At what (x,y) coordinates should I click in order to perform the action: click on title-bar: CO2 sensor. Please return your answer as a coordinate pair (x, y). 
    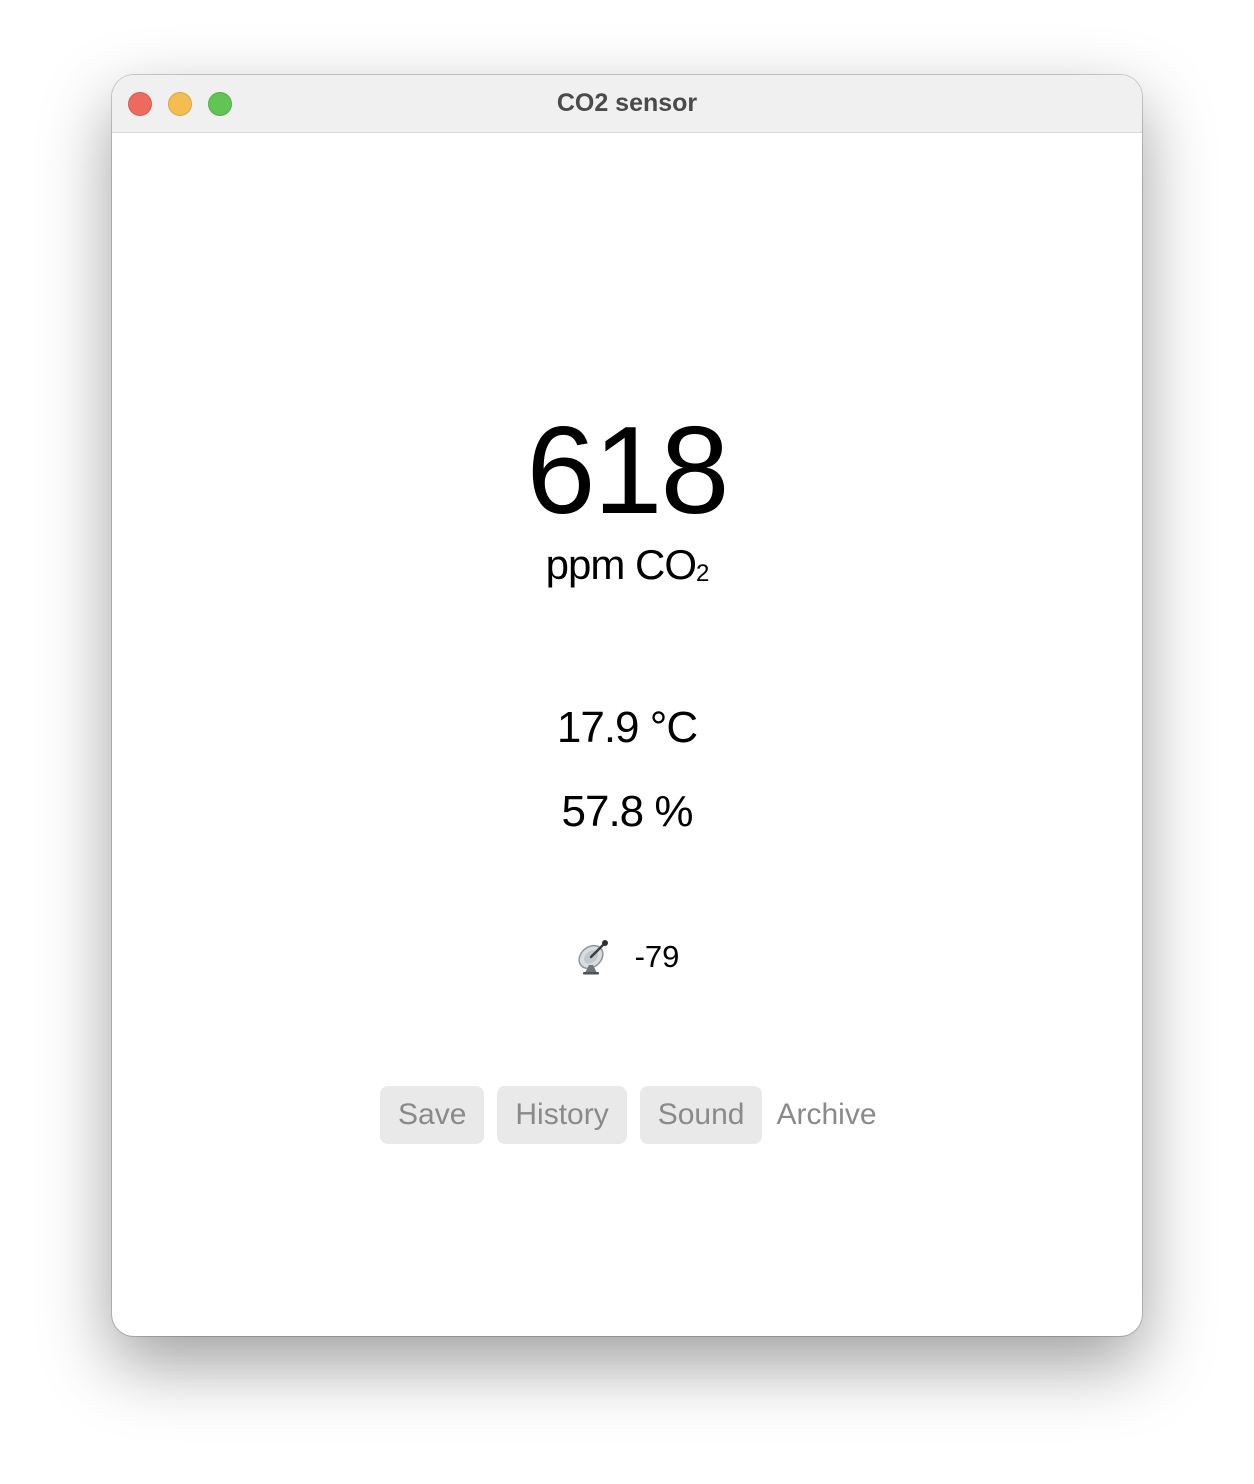
    Looking at the image, I should click on (627, 104).